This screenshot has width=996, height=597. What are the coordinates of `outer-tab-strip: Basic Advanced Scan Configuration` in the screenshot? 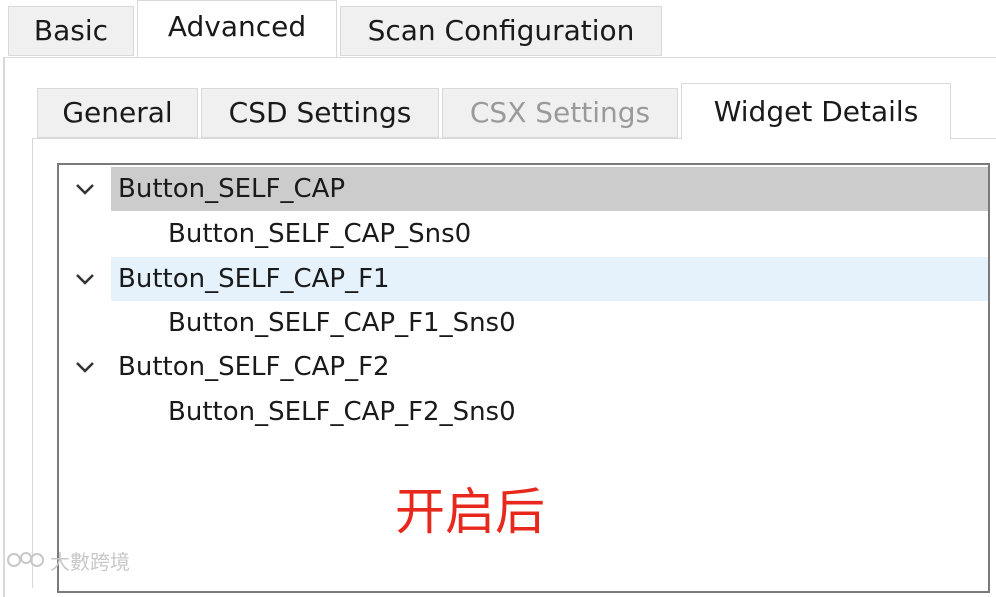 It's located at (498, 29).